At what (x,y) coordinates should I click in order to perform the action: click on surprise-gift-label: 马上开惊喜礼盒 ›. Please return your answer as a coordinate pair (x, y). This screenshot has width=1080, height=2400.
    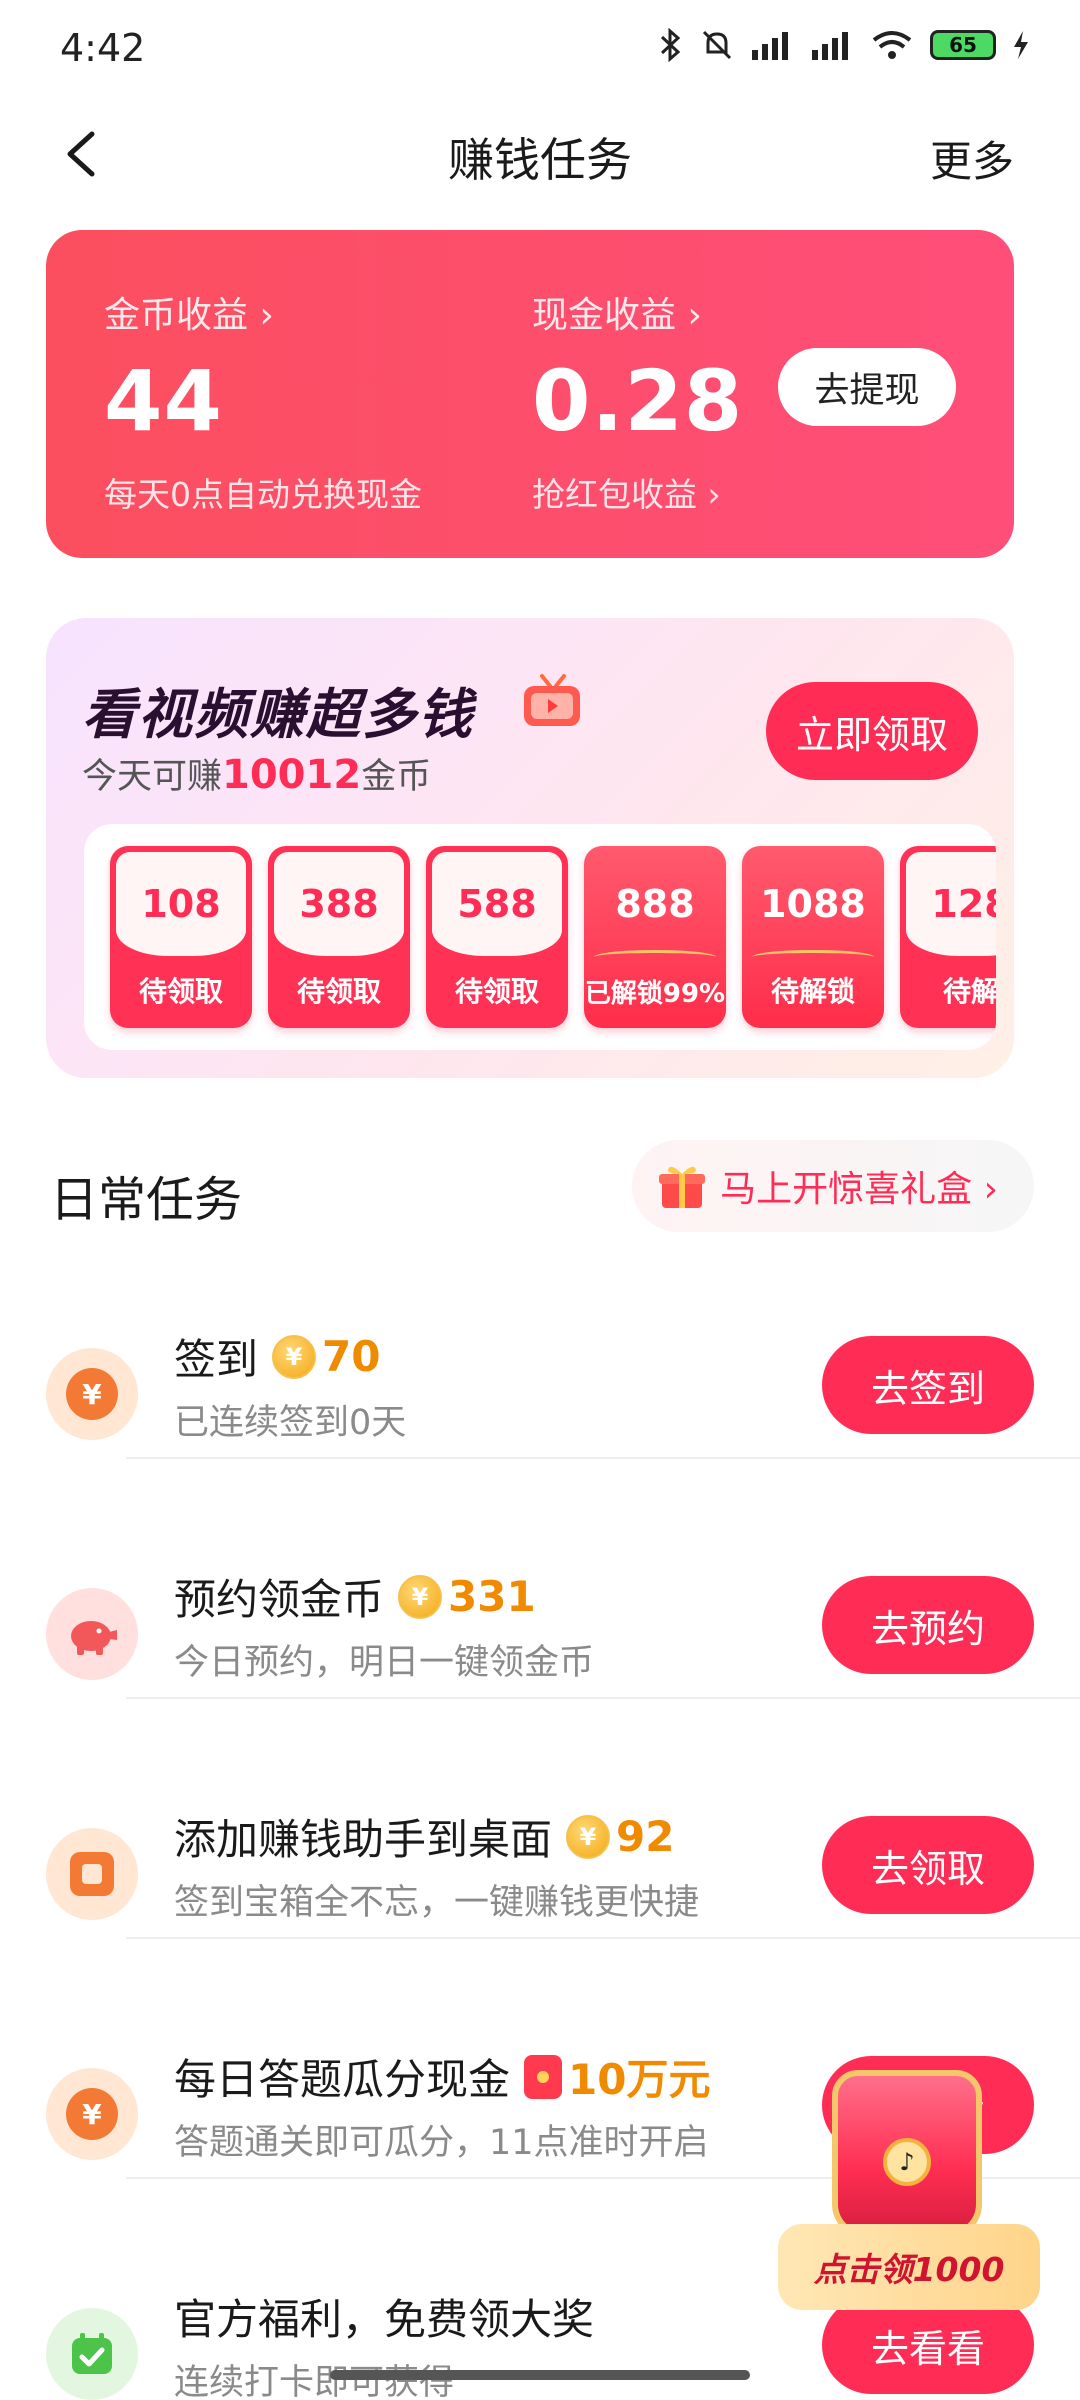
    Looking at the image, I should click on (859, 1189).